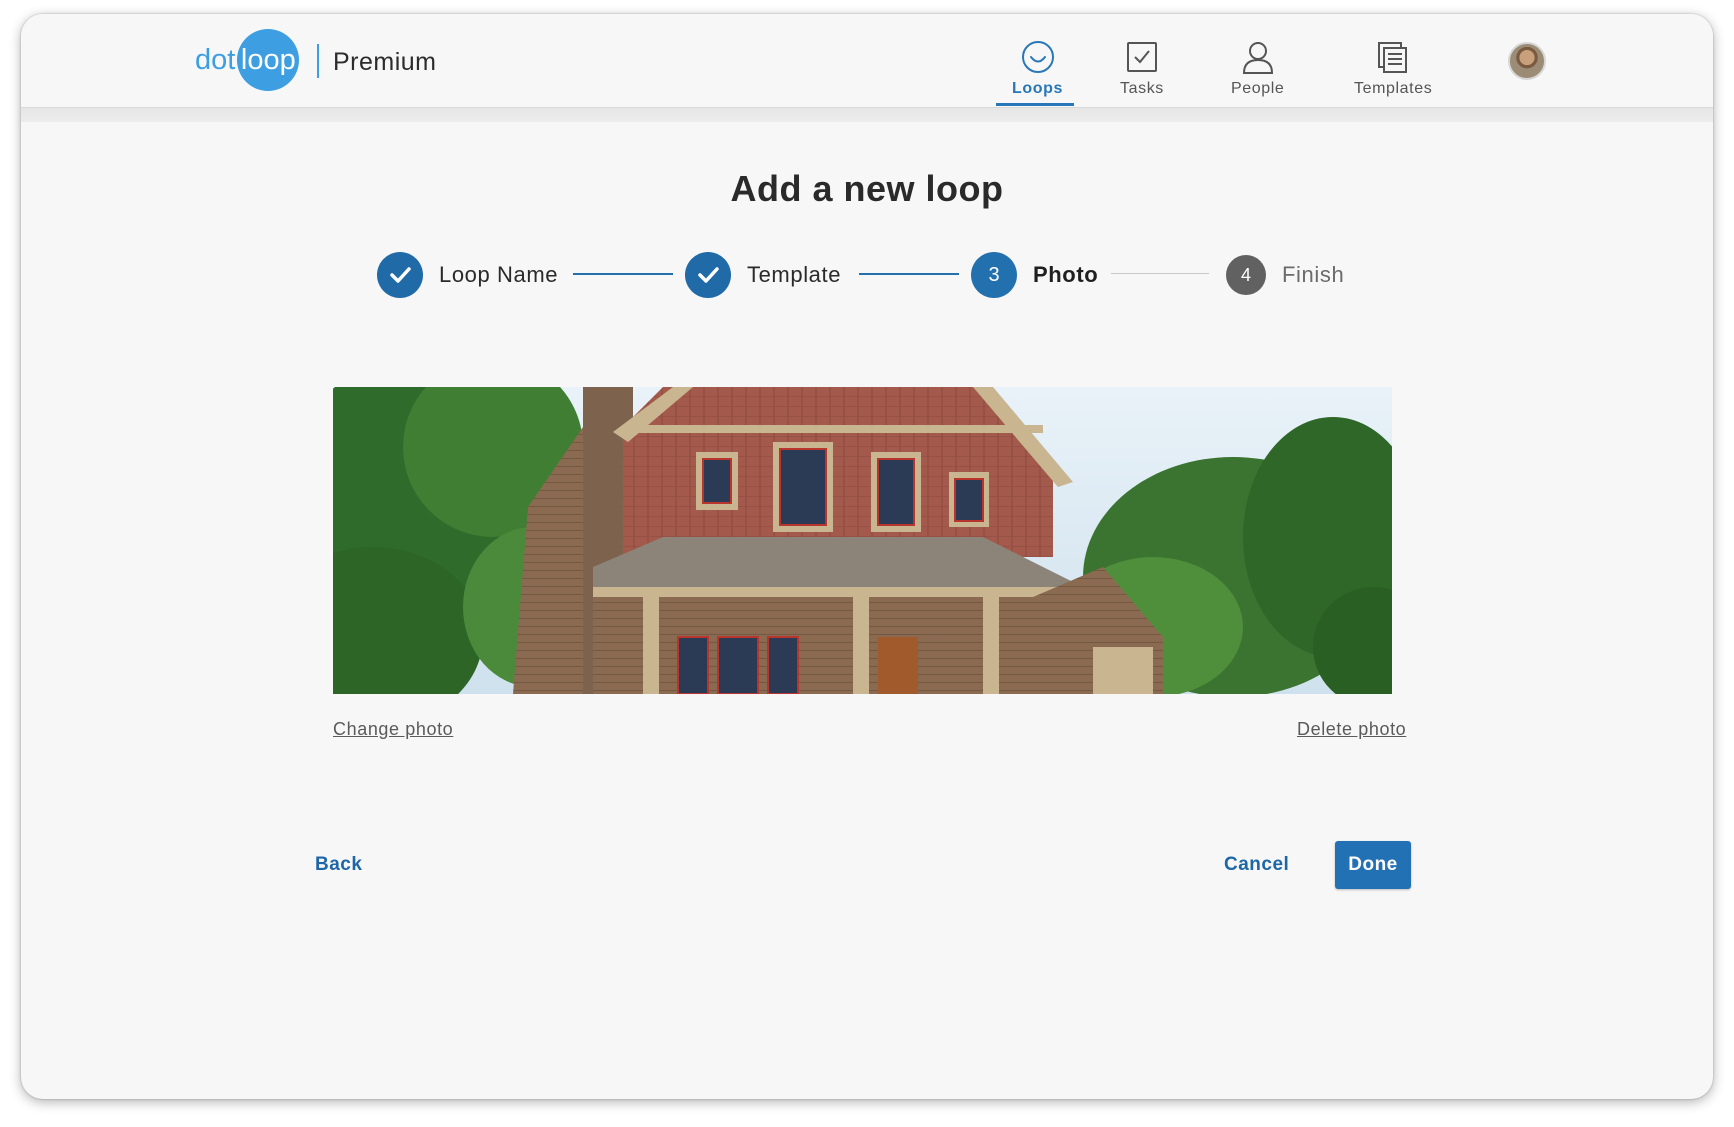 This screenshot has height=1127, width=1734. What do you see at coordinates (385, 62) in the screenshot?
I see `product-name: Premium` at bounding box center [385, 62].